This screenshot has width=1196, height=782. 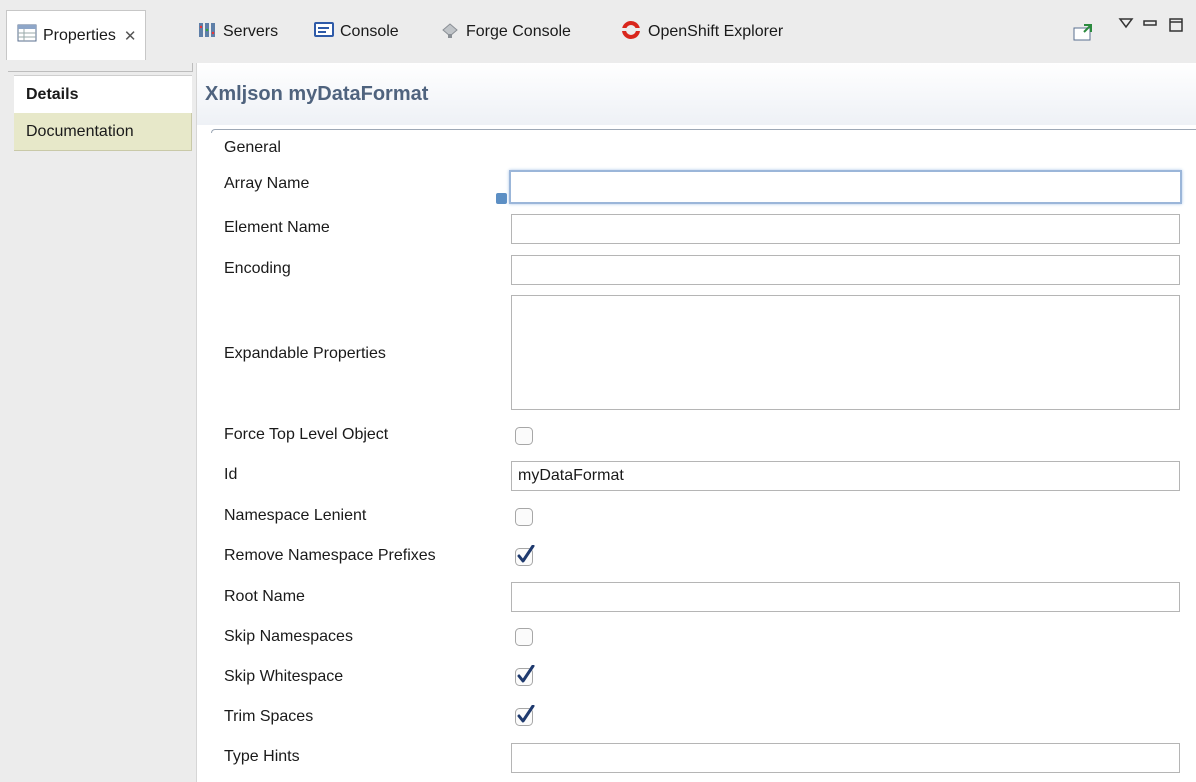 What do you see at coordinates (524, 555) in the screenshot?
I see `remove-namespace-prefixes-checkbox` at bounding box center [524, 555].